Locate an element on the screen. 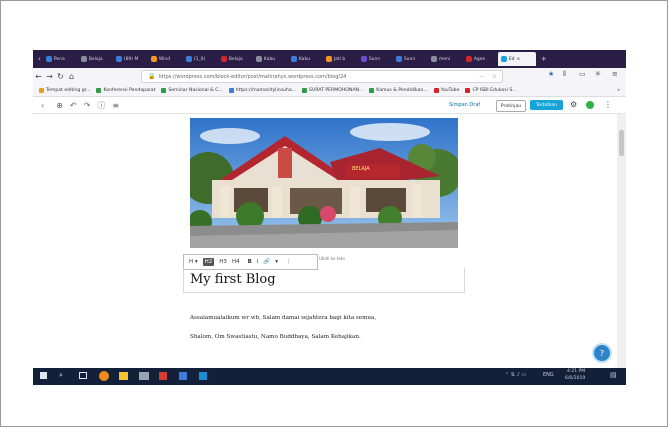 The image size is (668, 427). tab-label: (89) M is located at coordinates (131, 59).